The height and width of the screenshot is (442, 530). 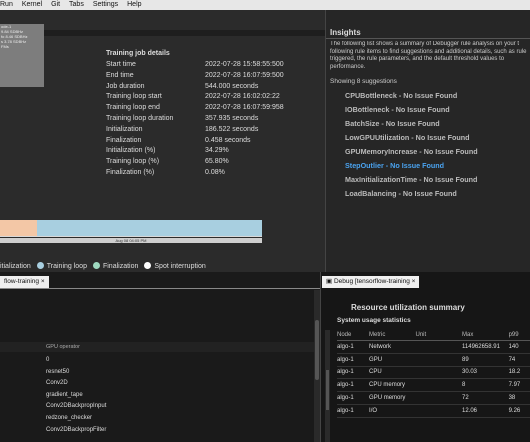 What do you see at coordinates (519, 398) in the screenshot?
I see `table-cell: 38` at bounding box center [519, 398].